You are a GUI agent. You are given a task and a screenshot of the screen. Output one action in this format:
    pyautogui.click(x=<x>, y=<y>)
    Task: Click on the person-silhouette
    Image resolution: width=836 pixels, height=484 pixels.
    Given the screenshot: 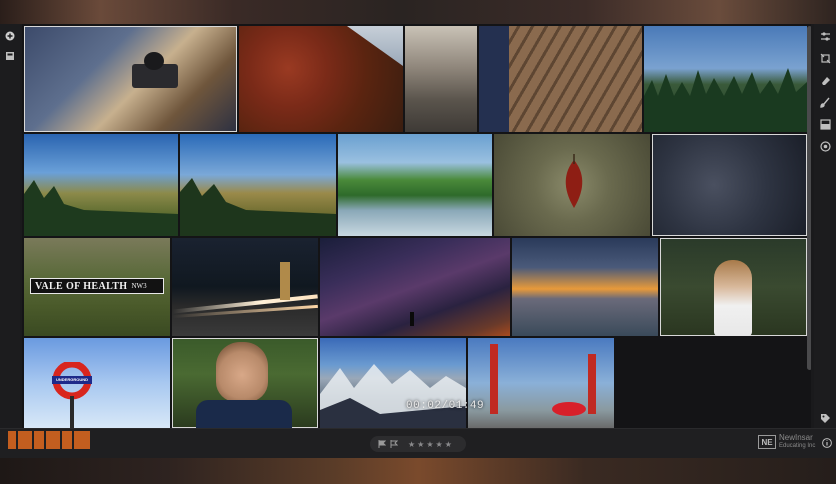 What is the action you would take?
    pyautogui.click(x=412, y=319)
    